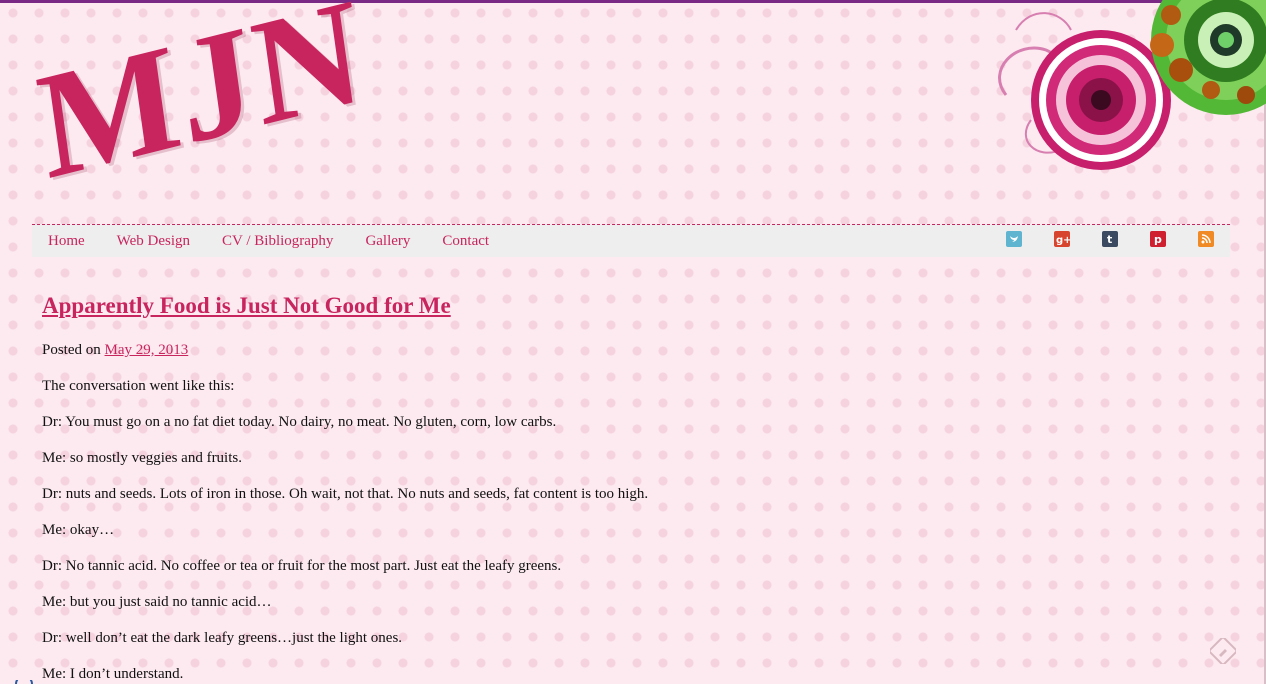 This screenshot has width=1266, height=684. I want to click on post-meta: Posted on May 29, 2013, so click(592, 350).